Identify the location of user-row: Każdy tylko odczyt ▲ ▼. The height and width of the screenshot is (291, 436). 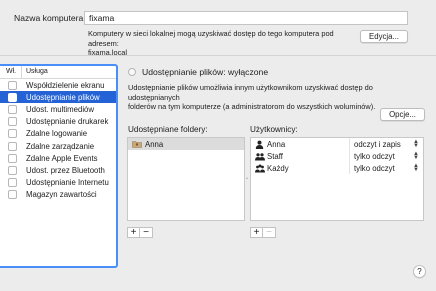
(337, 168).